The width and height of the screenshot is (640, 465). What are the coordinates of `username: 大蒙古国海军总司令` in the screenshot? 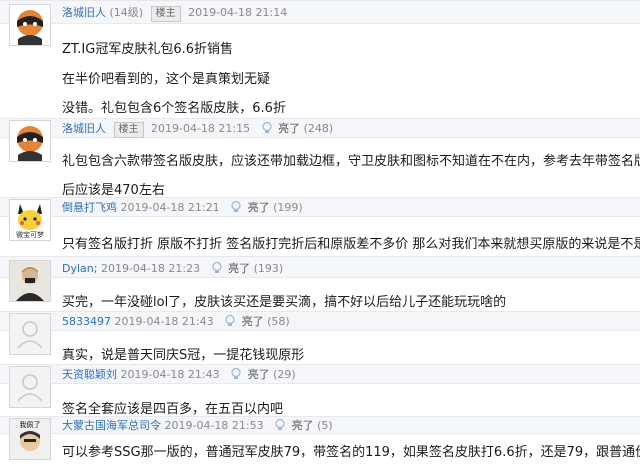 It's located at (111, 425).